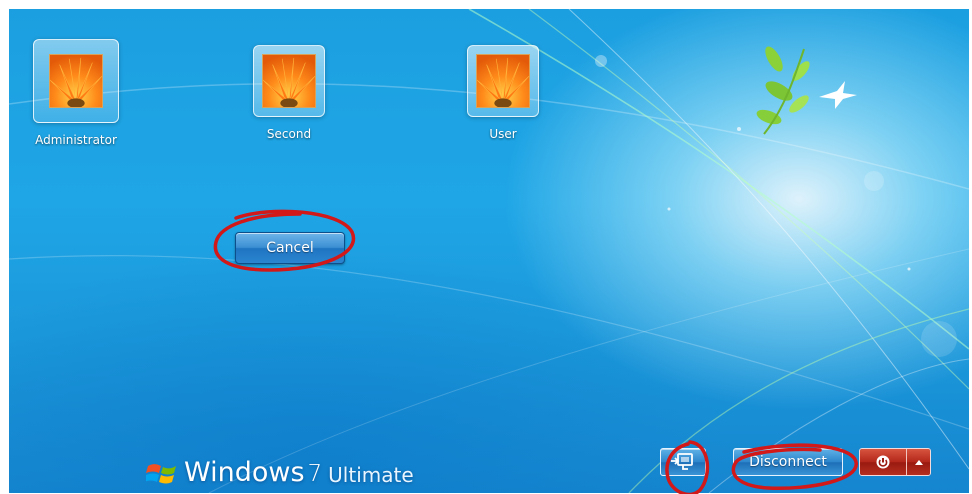  I want to click on user-tile-second: Second, so click(289, 93).